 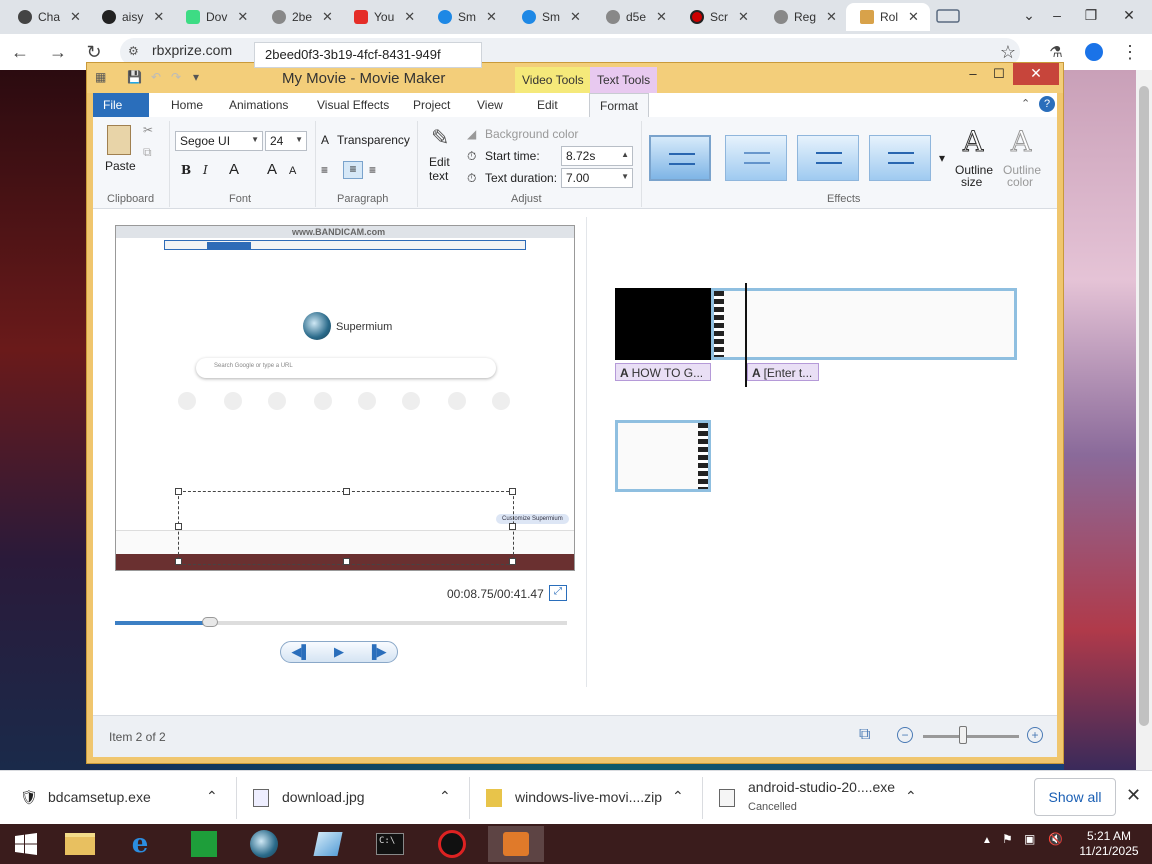 What do you see at coordinates (339, 652) in the screenshot?
I see `play-icon: ▶` at bounding box center [339, 652].